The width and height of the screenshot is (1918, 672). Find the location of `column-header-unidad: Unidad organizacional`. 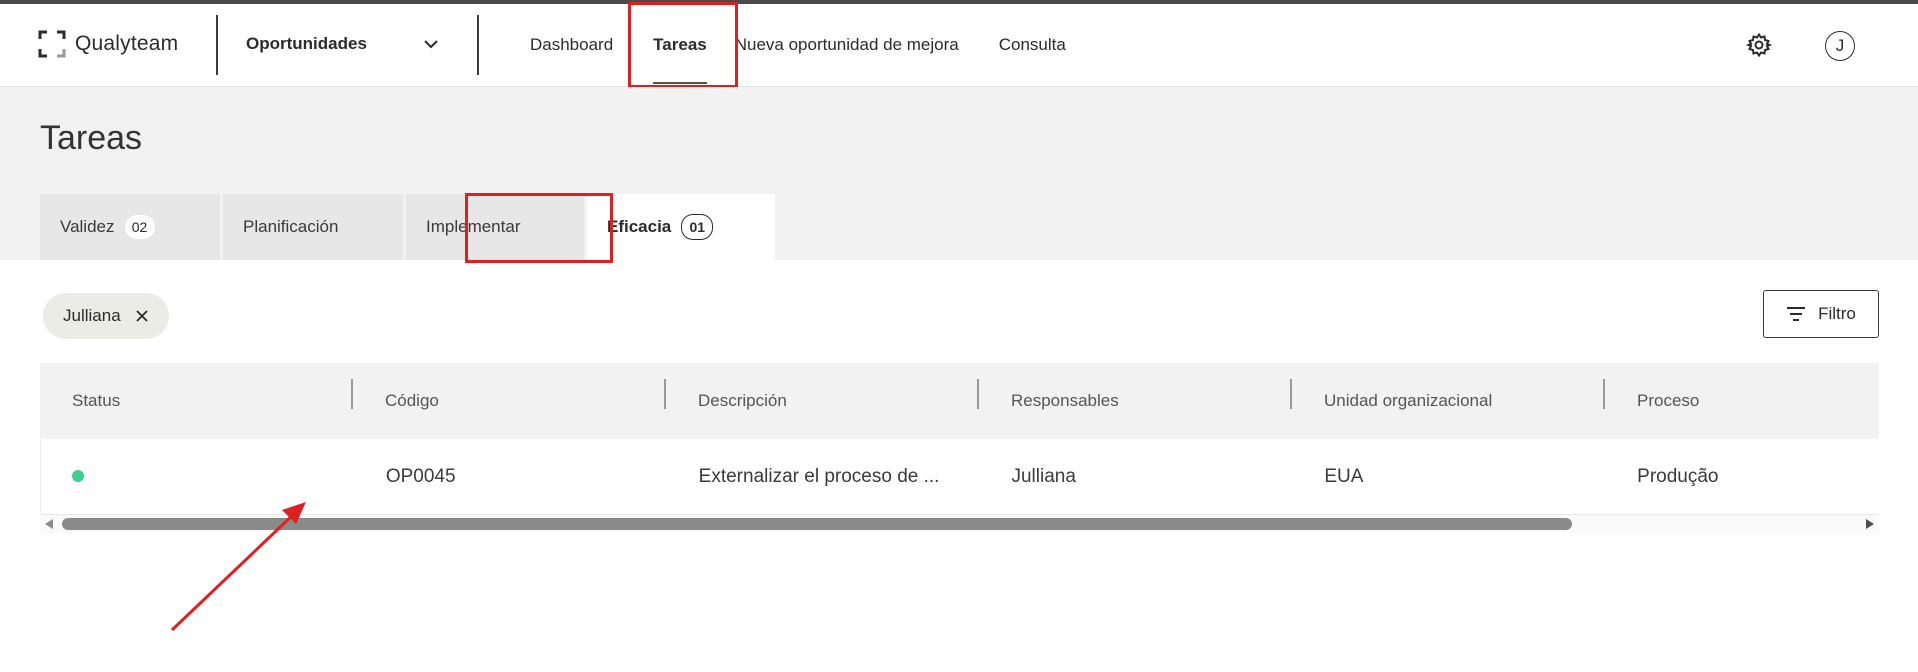

column-header-unidad: Unidad organizacional is located at coordinates (1448, 395).